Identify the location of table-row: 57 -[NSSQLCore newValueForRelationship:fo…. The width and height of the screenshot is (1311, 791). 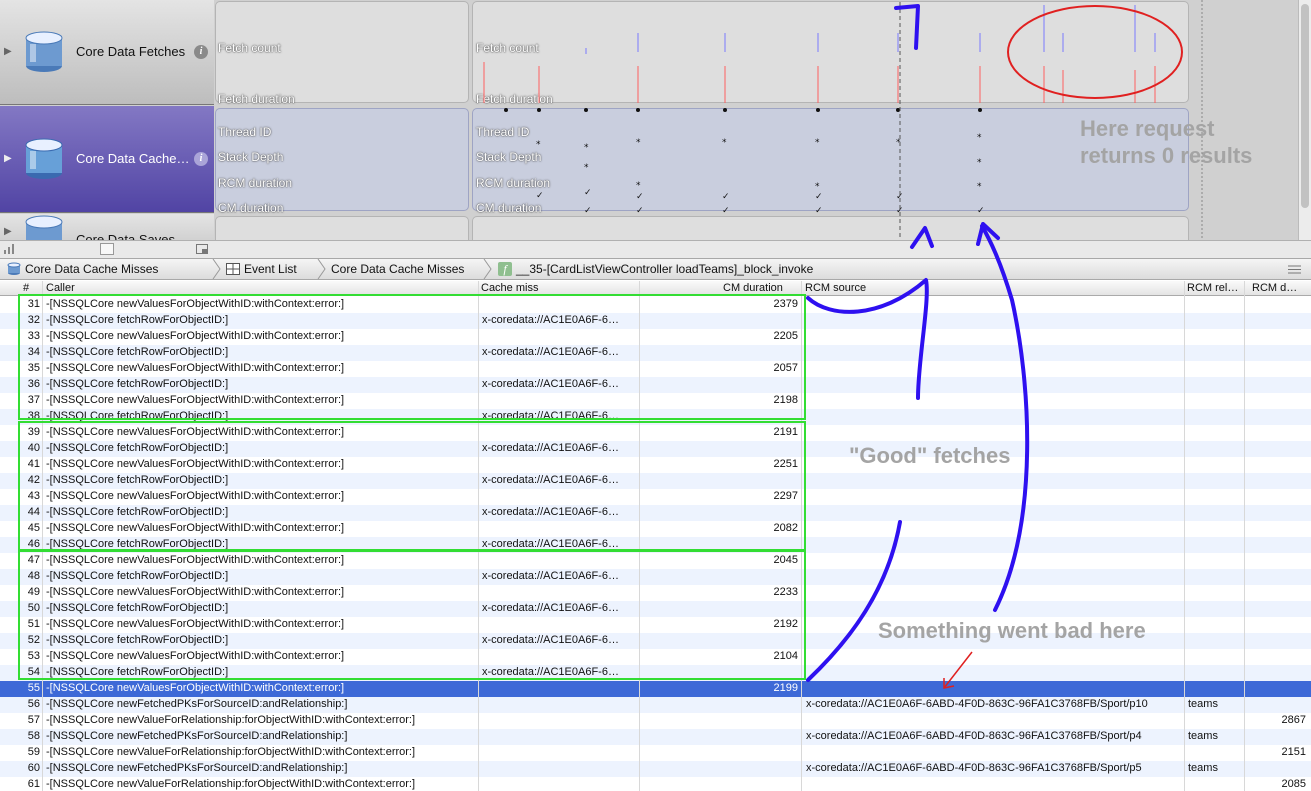
(655, 721).